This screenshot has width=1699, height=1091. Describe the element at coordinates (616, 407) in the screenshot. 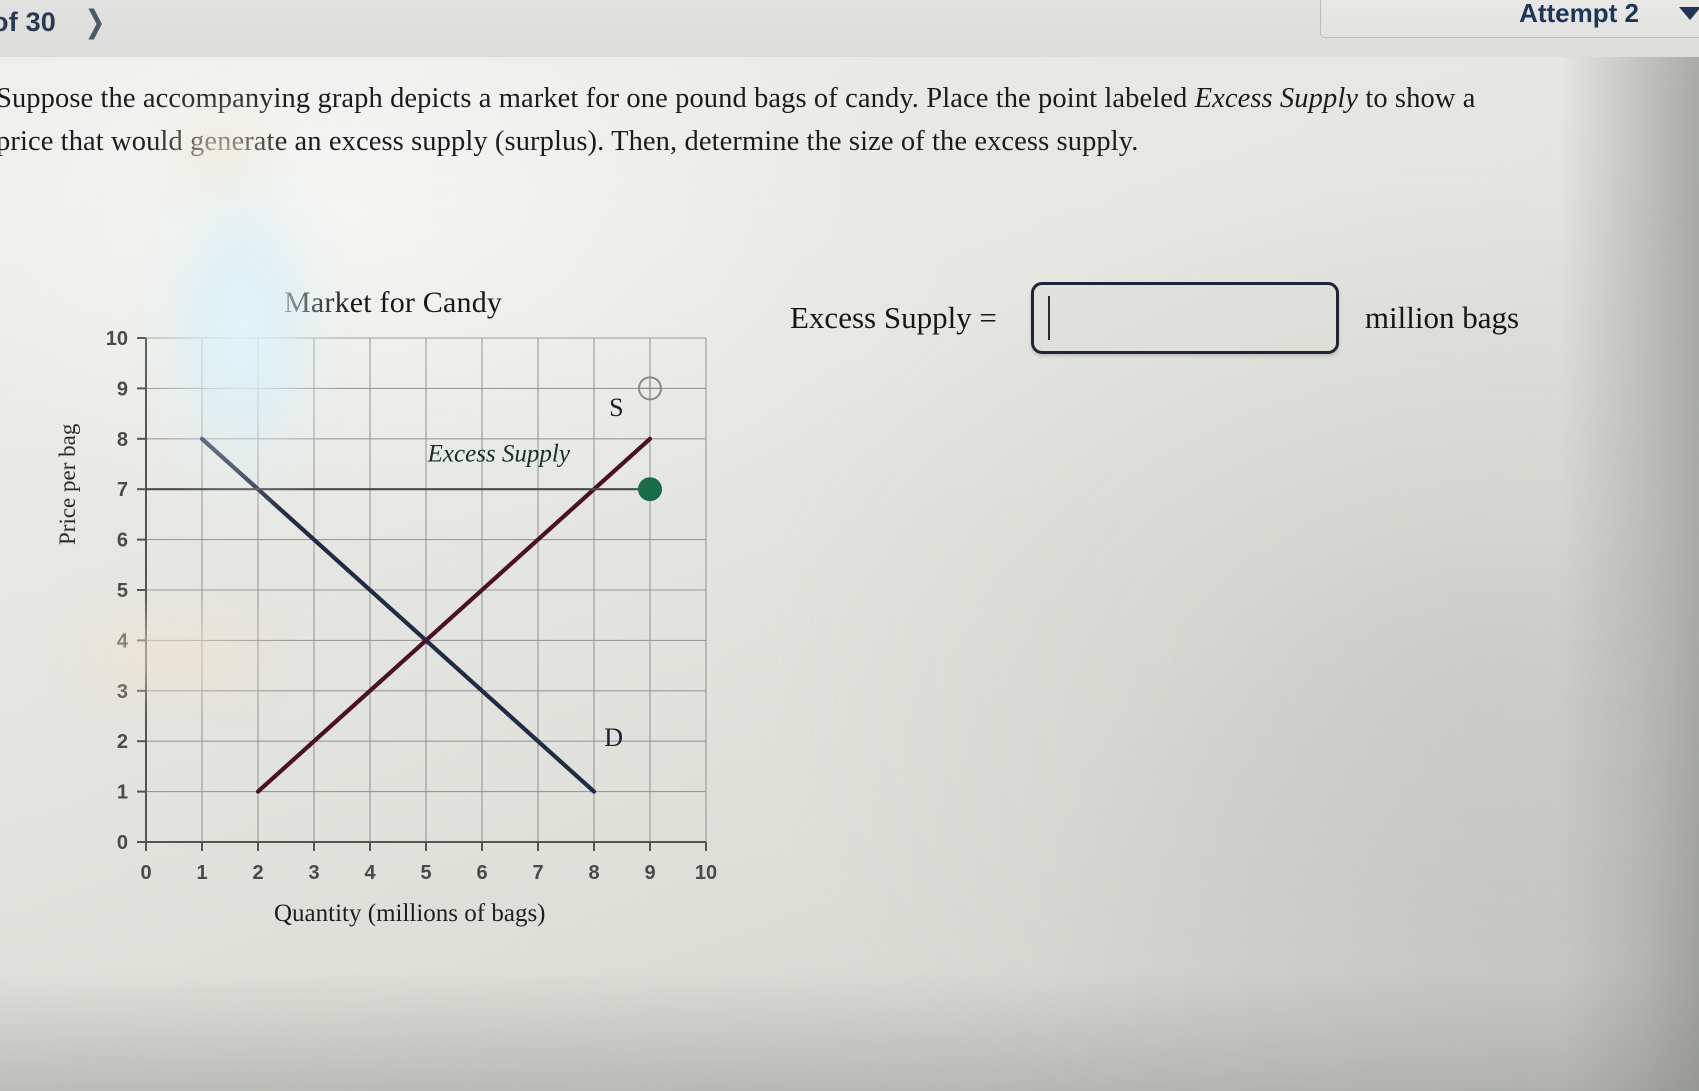

I see `series-label-S: S` at that location.